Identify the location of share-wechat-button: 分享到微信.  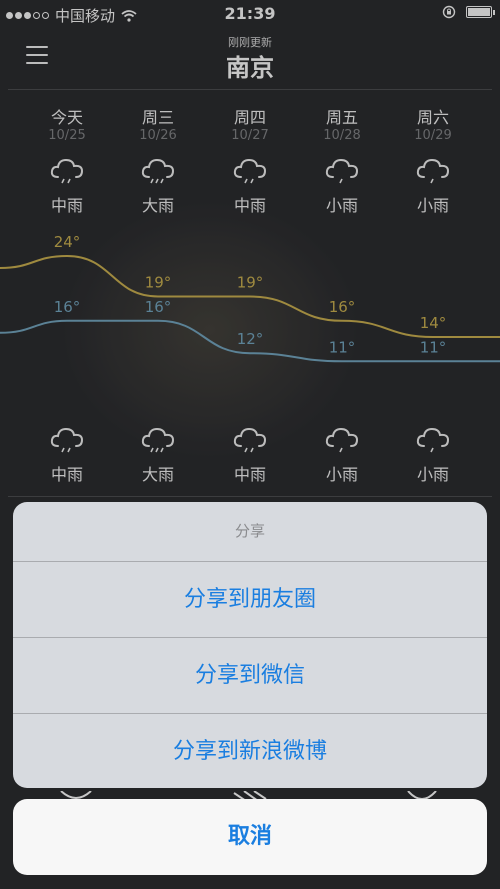
(250, 675).